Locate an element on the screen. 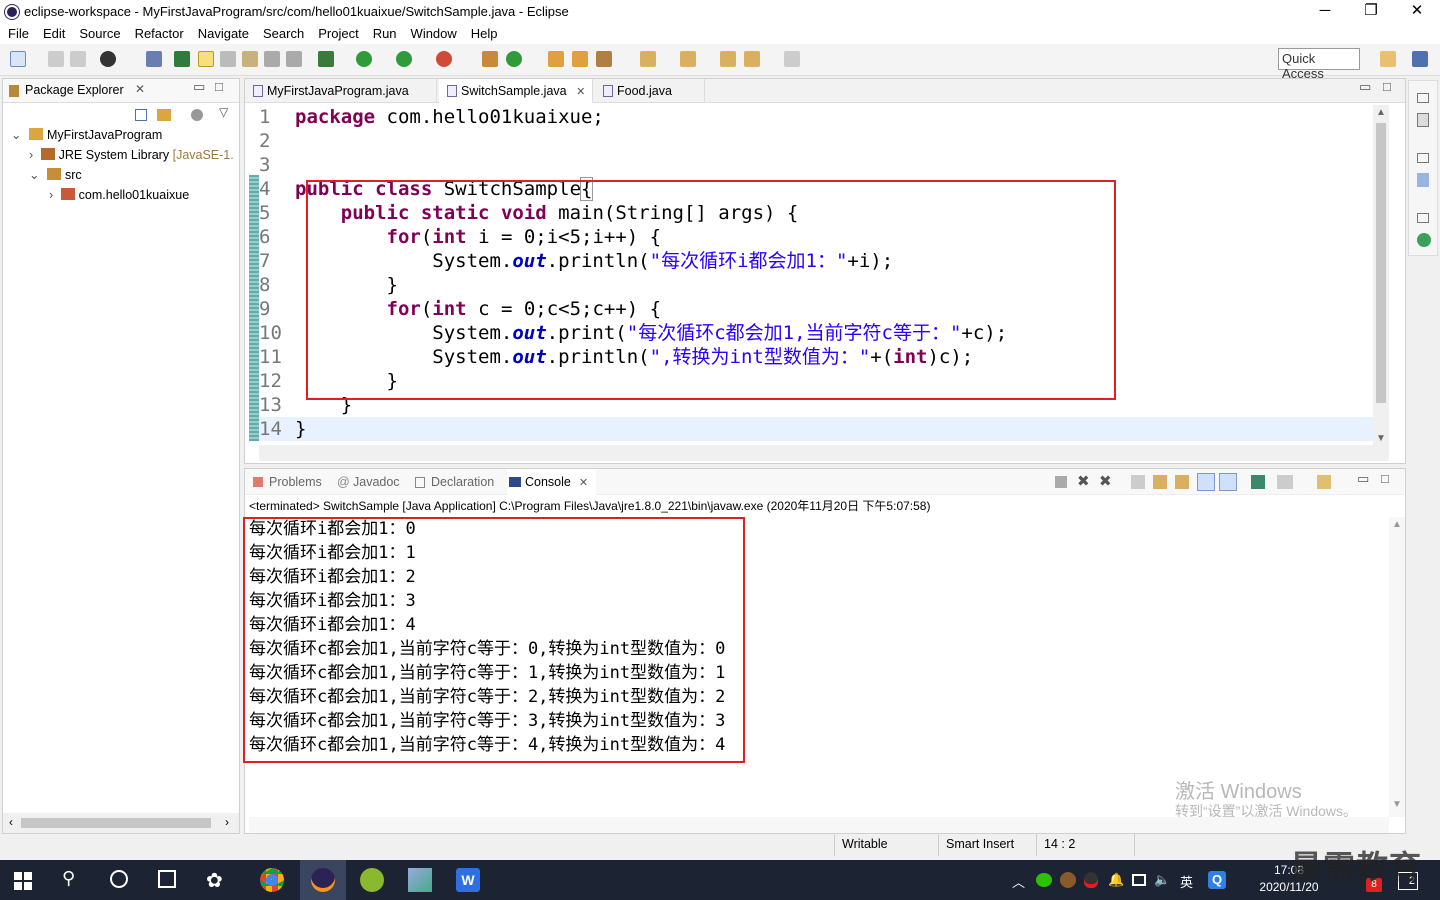  pin-console-icon is located at coordinates (1258, 482).